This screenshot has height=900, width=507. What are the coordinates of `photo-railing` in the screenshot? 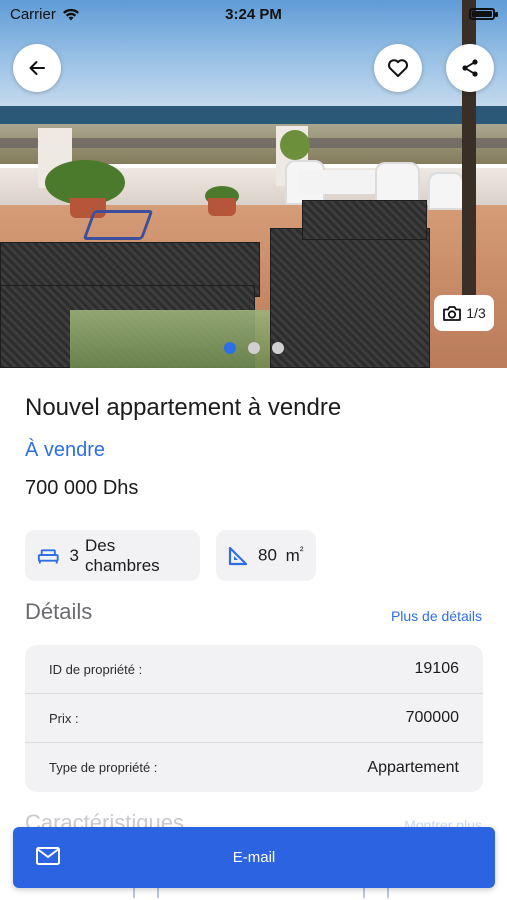 It's located at (253, 143).